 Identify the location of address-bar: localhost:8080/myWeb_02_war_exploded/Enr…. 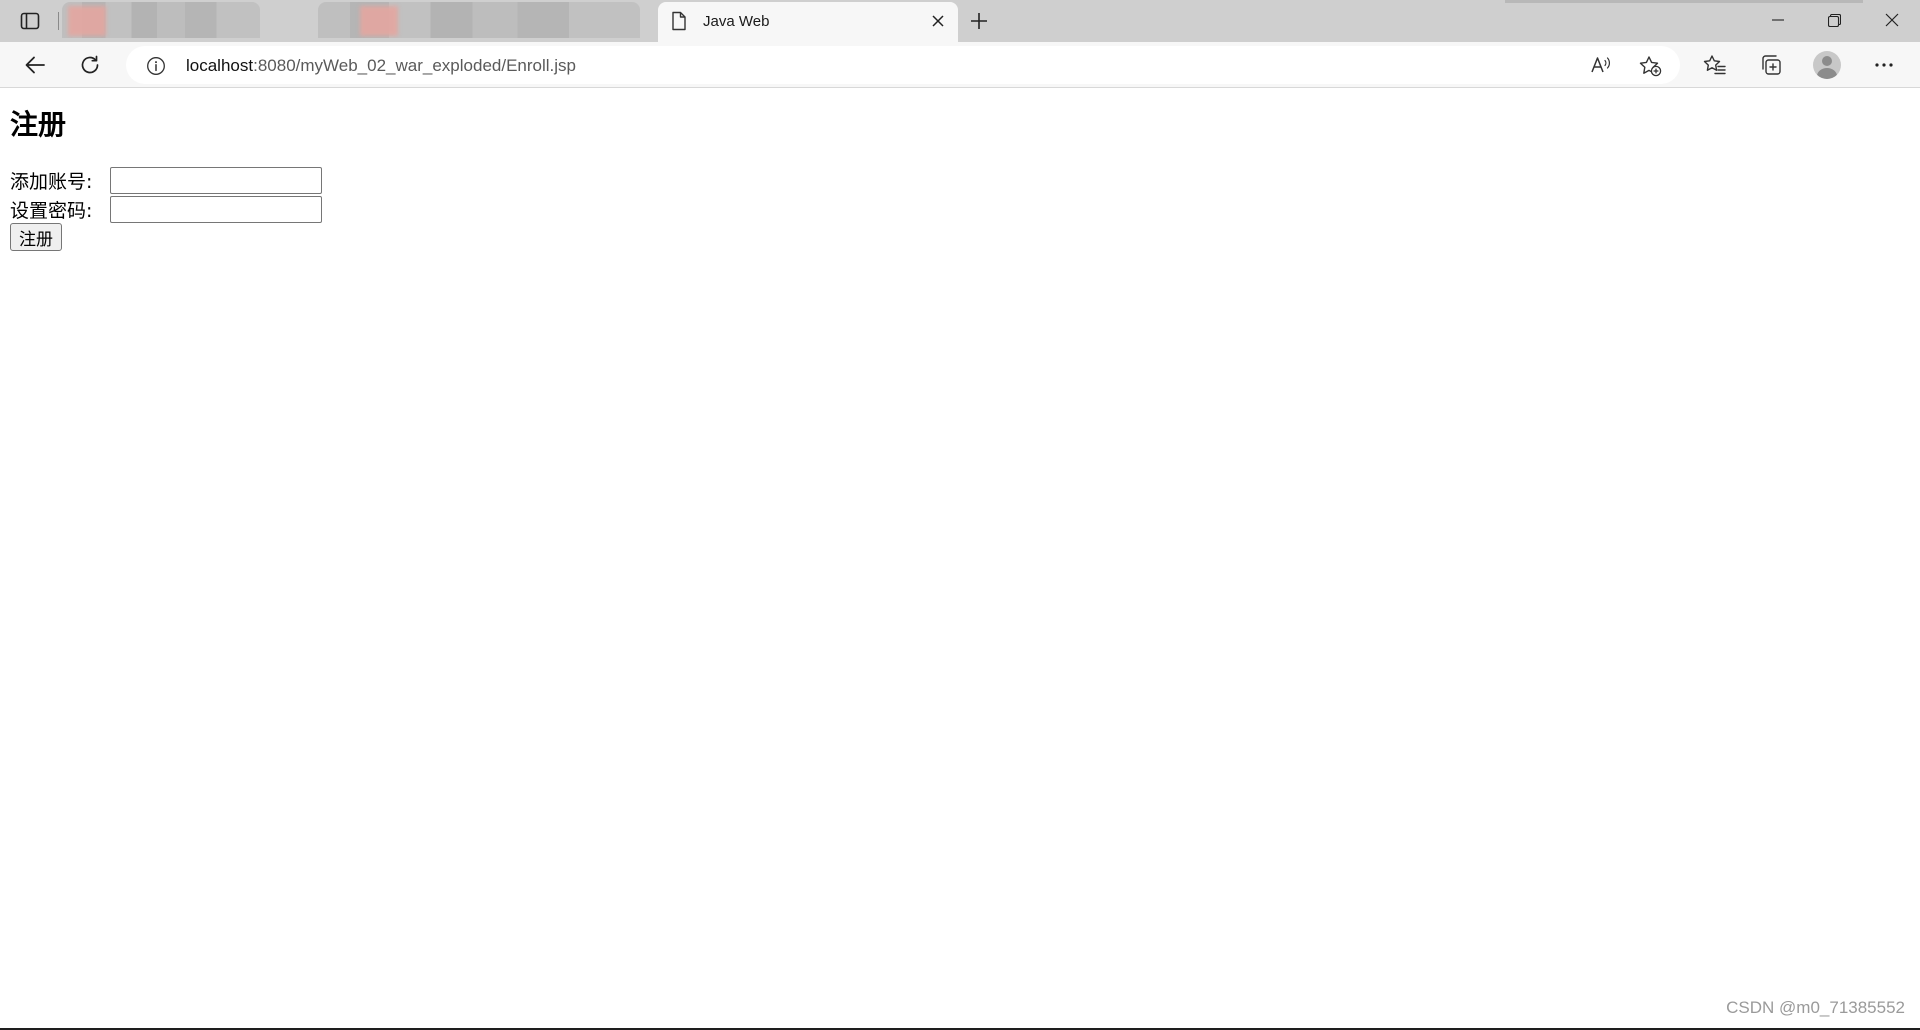
(903, 65).